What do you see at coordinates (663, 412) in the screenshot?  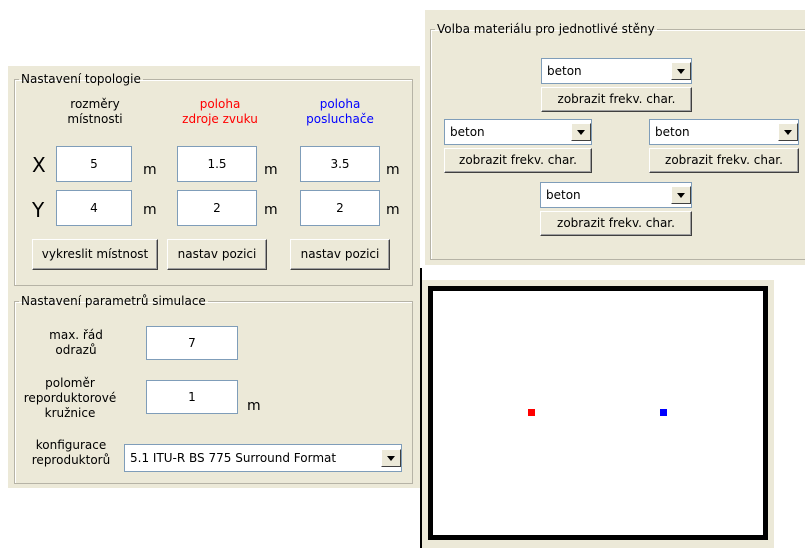 I see `listener-marker` at bounding box center [663, 412].